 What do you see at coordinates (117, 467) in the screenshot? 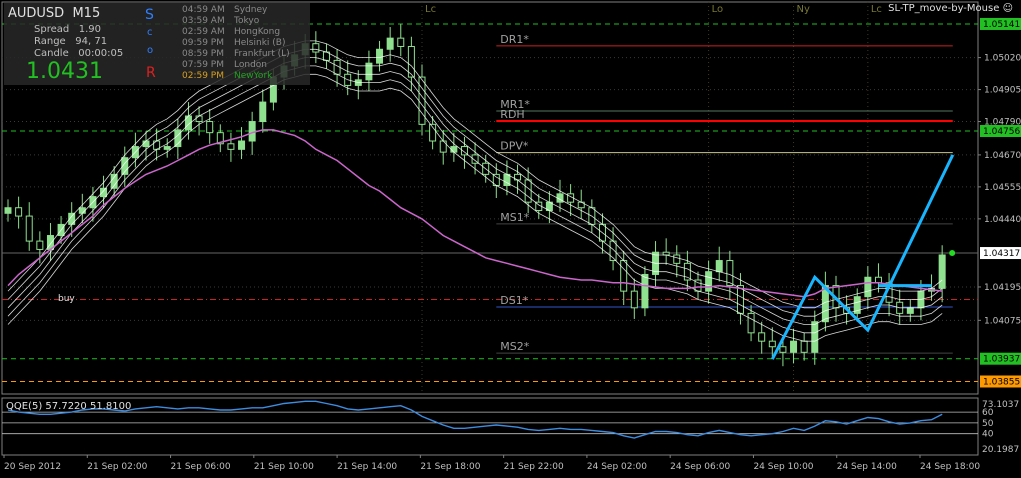
I see `x-axis-tick-label: 21 Sep 02:00` at bounding box center [117, 467].